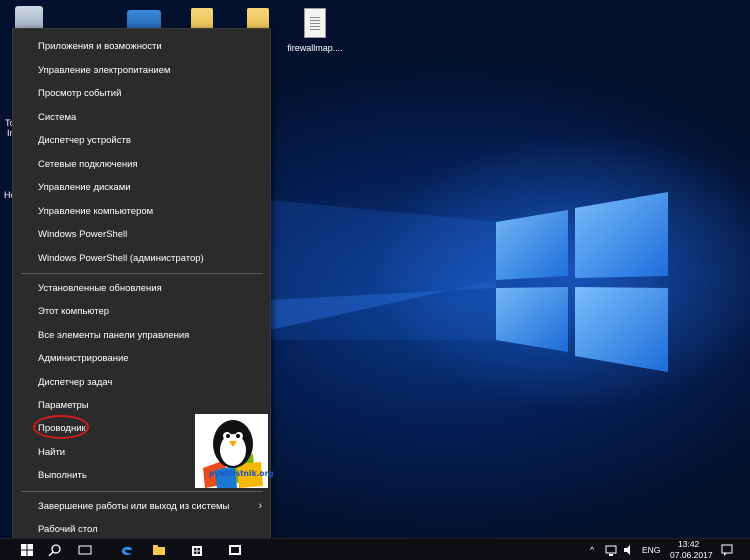 The image size is (750, 560). Describe the element at coordinates (141, 70) in the screenshot. I see `menu-item-power-options: Управление электропитанием` at that location.